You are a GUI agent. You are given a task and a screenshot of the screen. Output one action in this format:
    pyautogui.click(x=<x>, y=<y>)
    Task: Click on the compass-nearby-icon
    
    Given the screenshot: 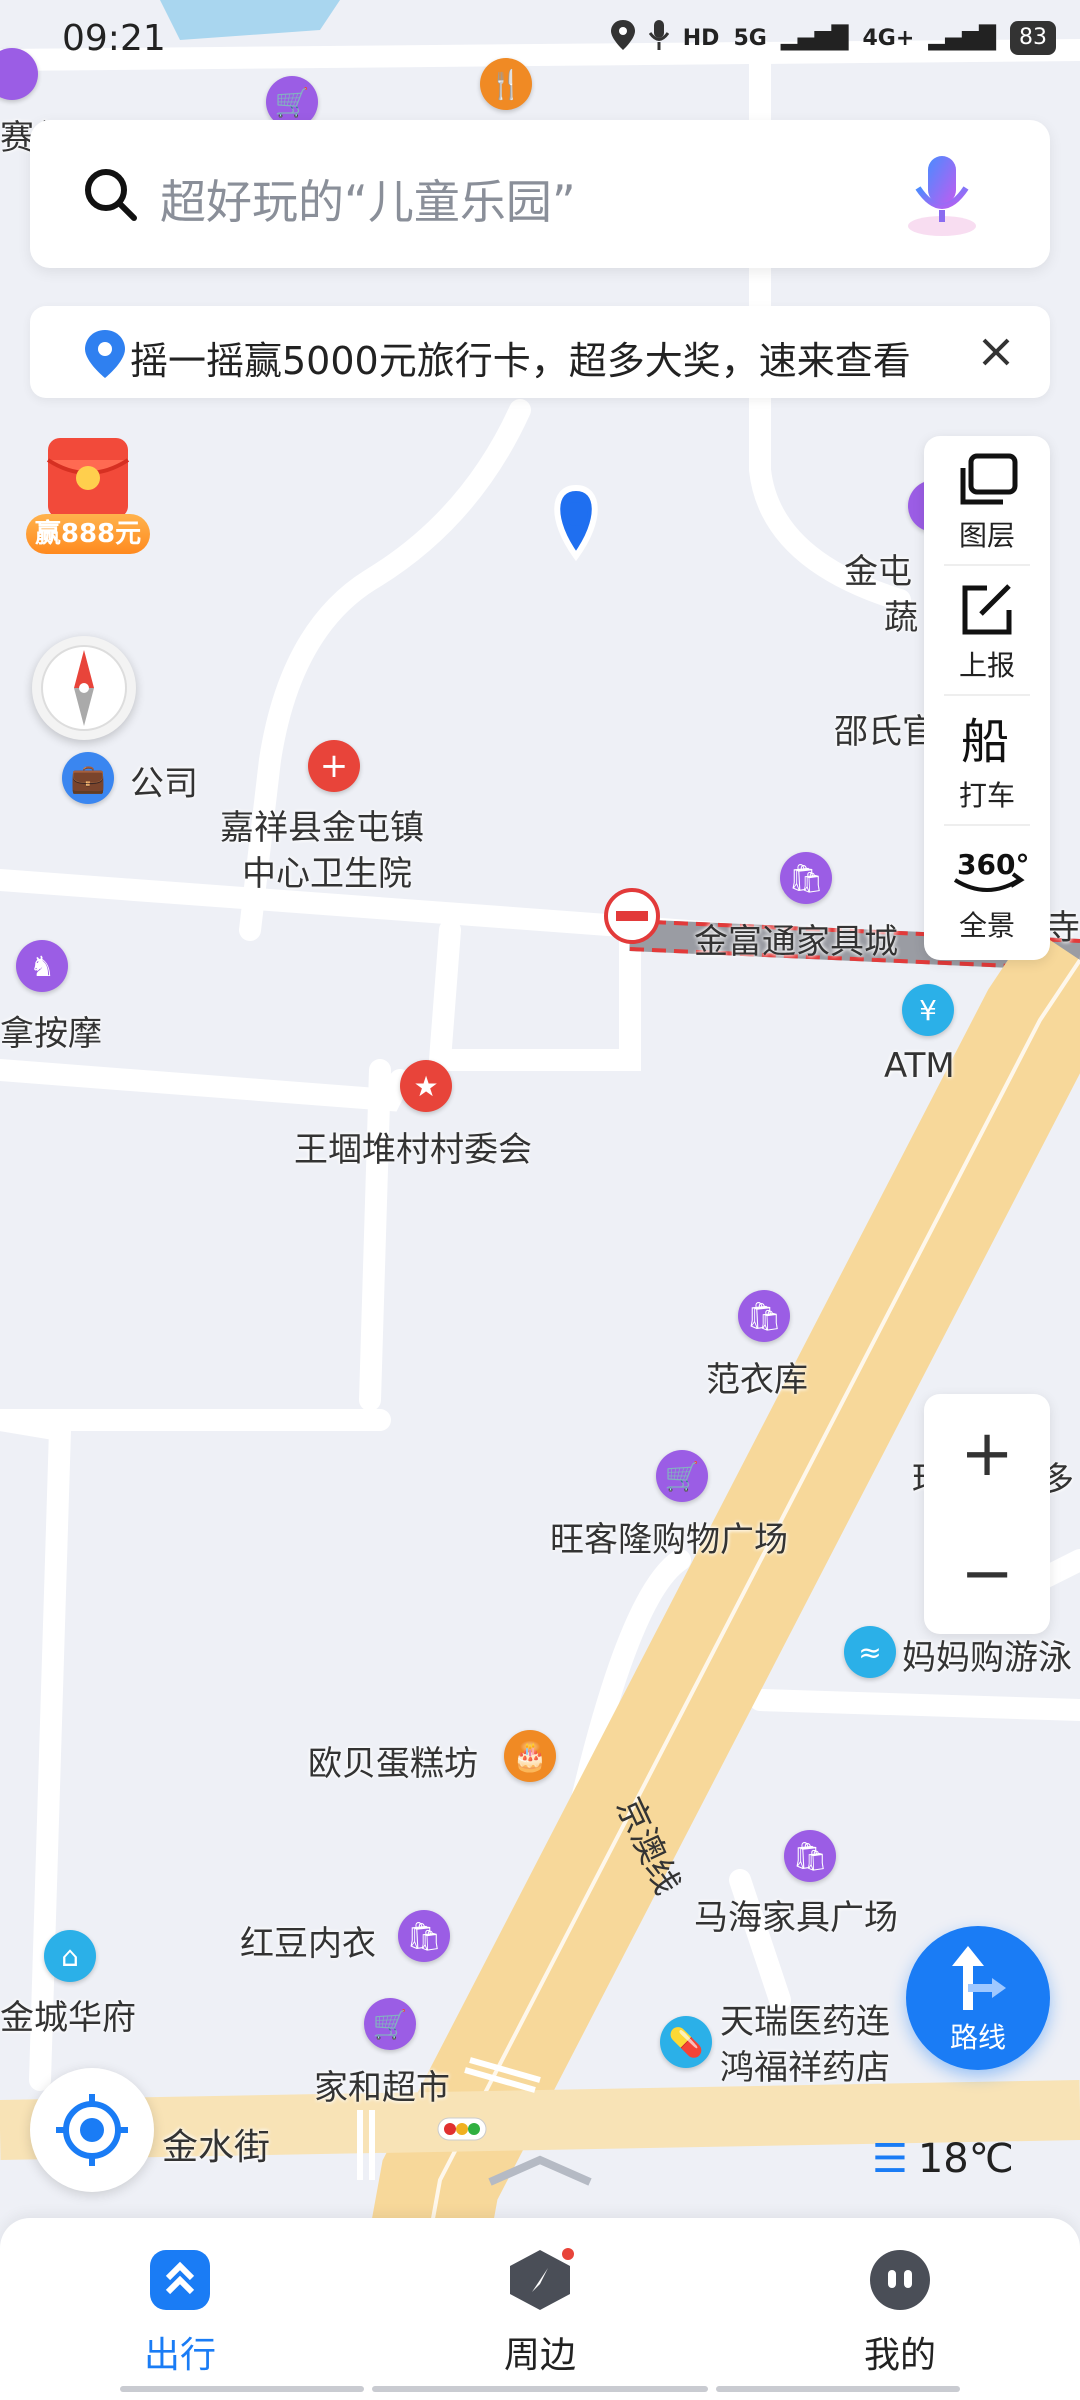 What is the action you would take?
    pyautogui.click(x=542, y=2279)
    